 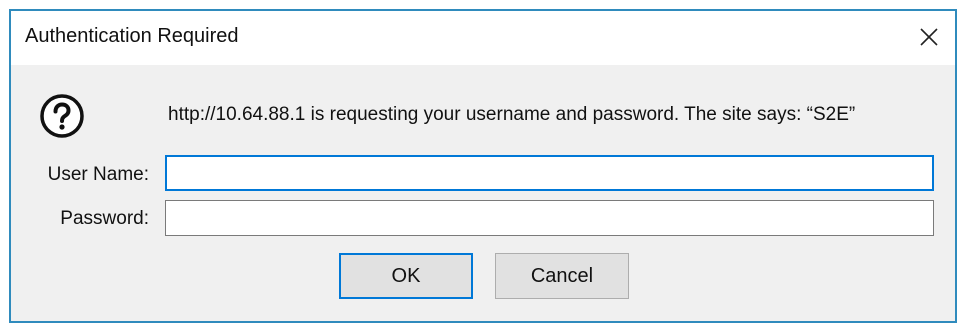 I want to click on username-label: User Name:, so click(x=98, y=174).